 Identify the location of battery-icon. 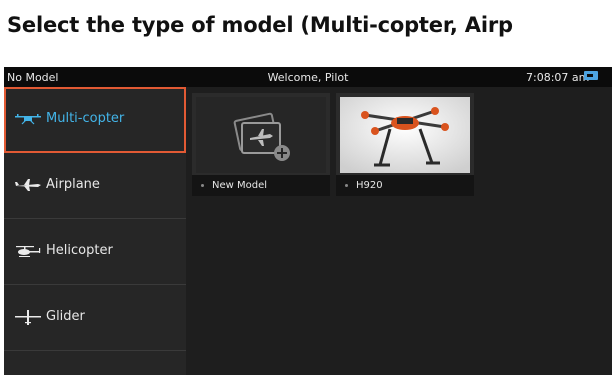
(591, 75).